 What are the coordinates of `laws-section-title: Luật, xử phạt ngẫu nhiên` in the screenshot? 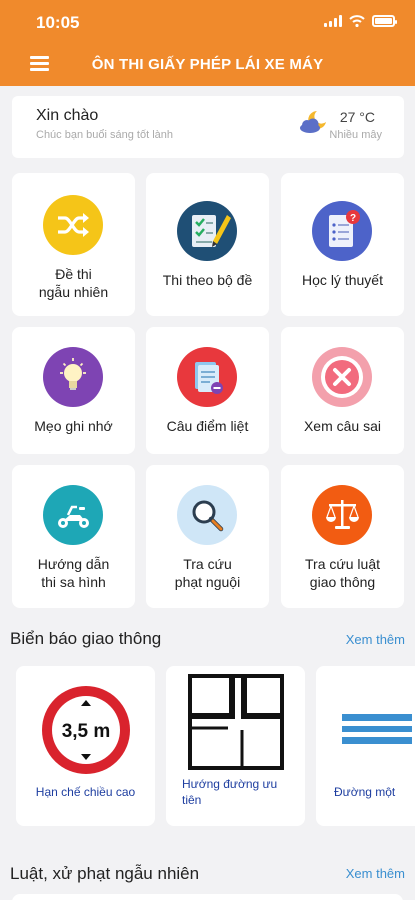 It's located at (105, 873).